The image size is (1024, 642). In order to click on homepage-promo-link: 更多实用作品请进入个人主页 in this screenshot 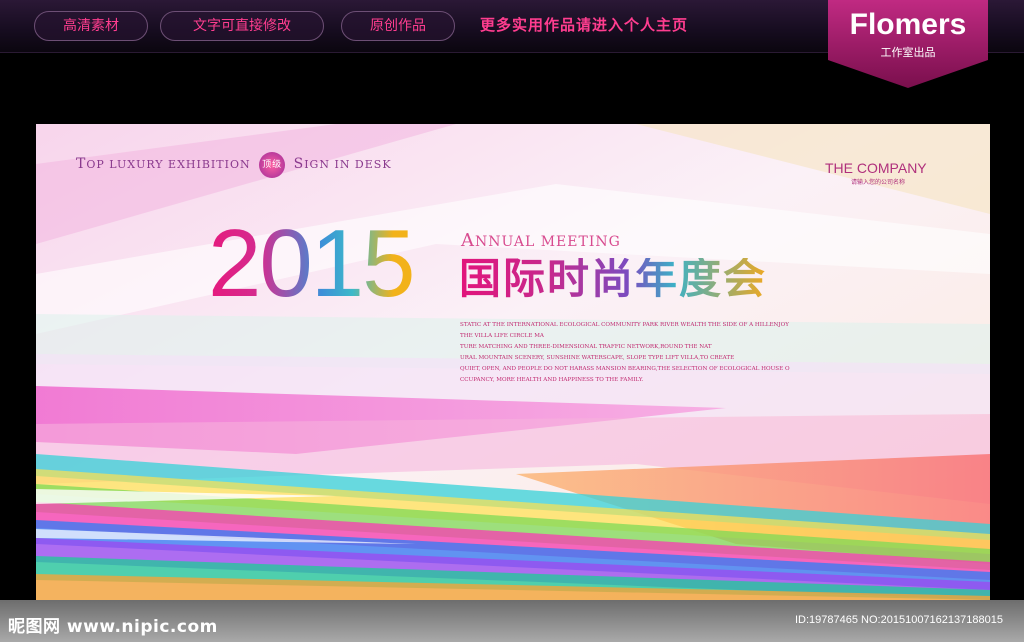, I will do `click(584, 24)`.